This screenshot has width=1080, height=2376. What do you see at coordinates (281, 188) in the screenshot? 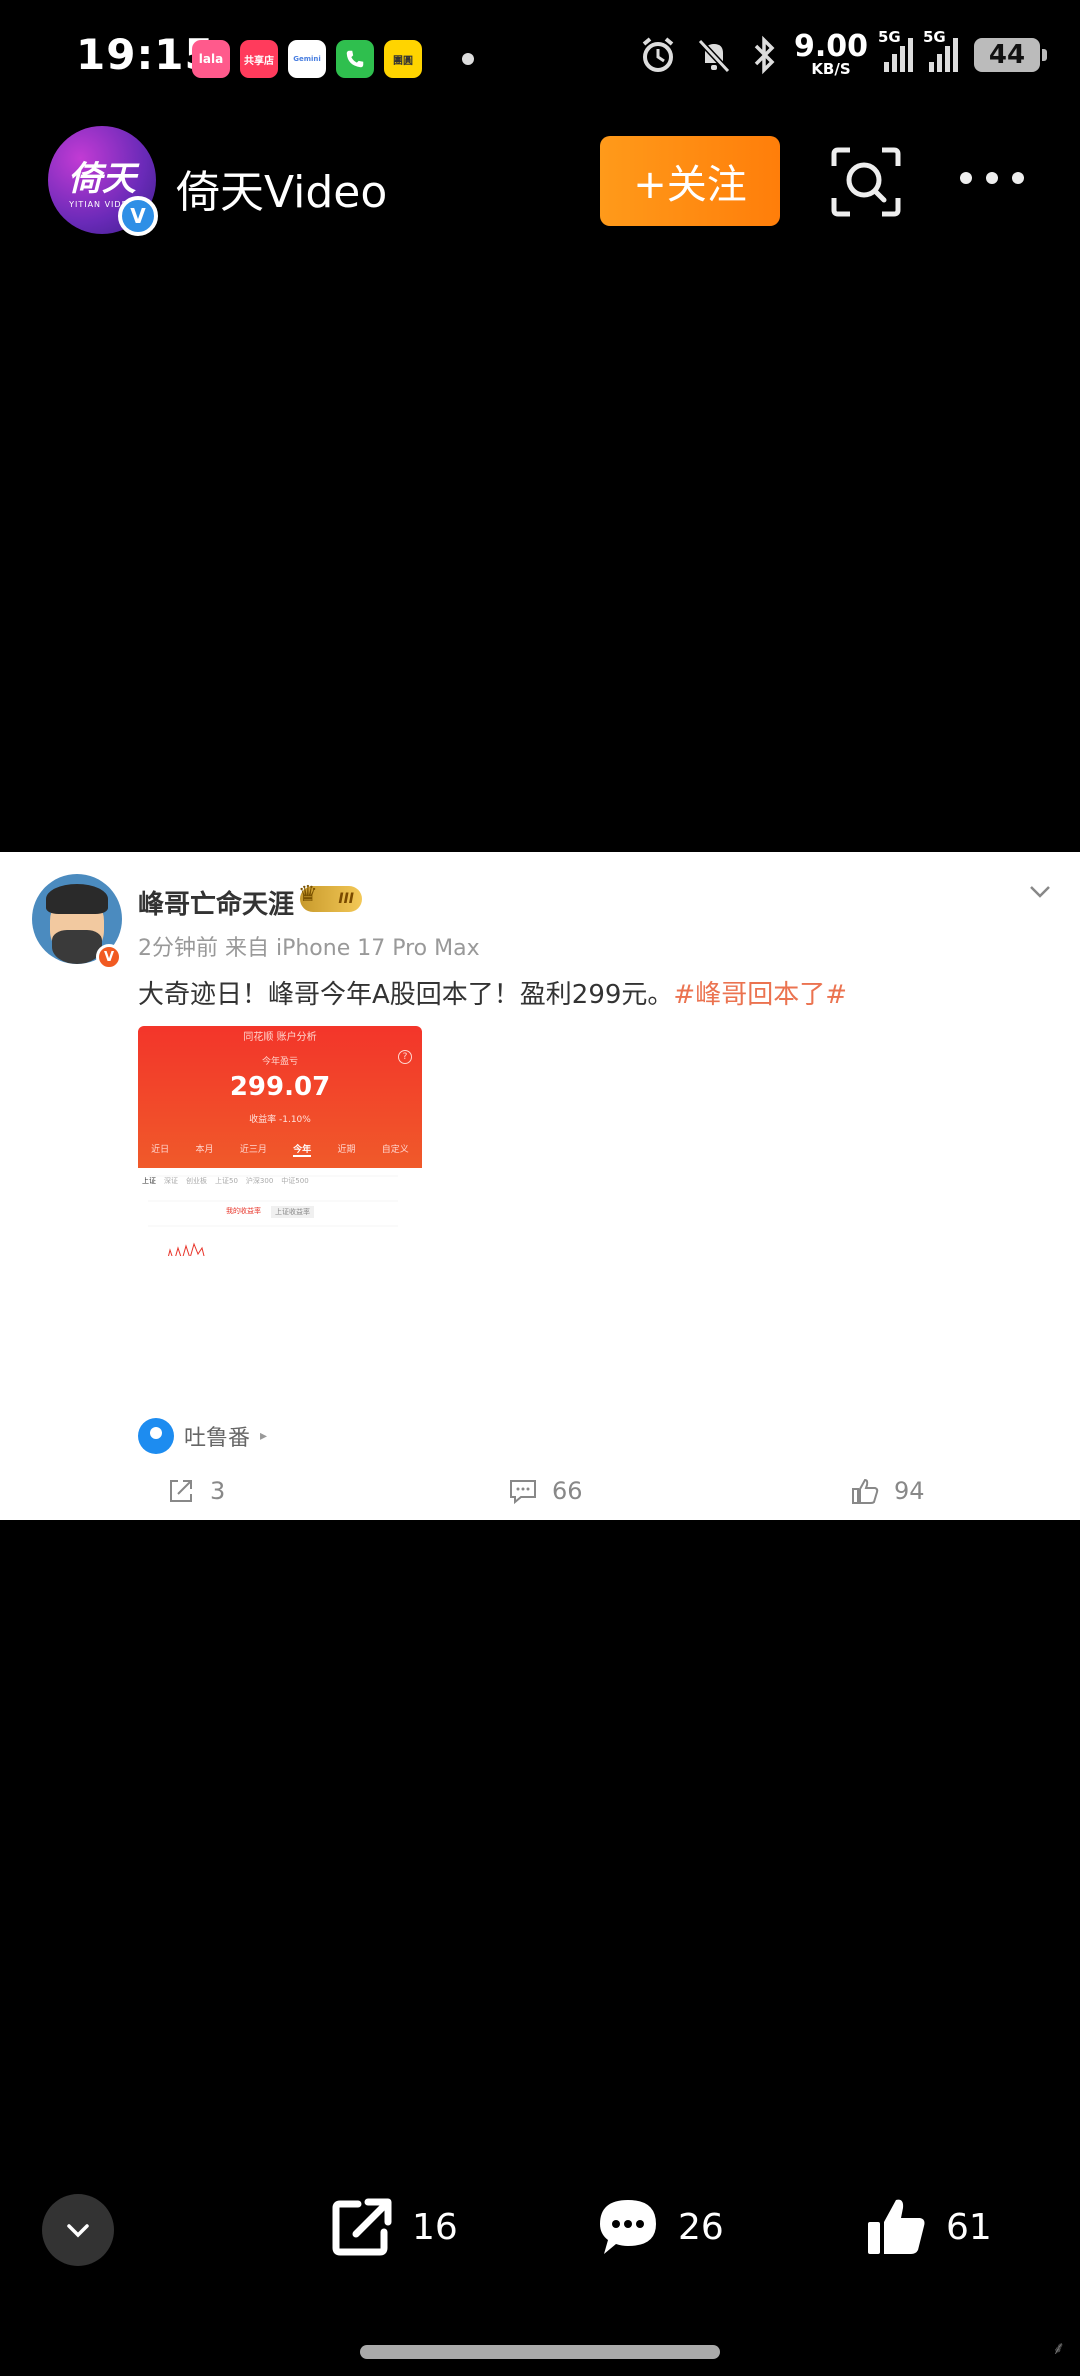
I see `channel-name: 倚天Video` at bounding box center [281, 188].